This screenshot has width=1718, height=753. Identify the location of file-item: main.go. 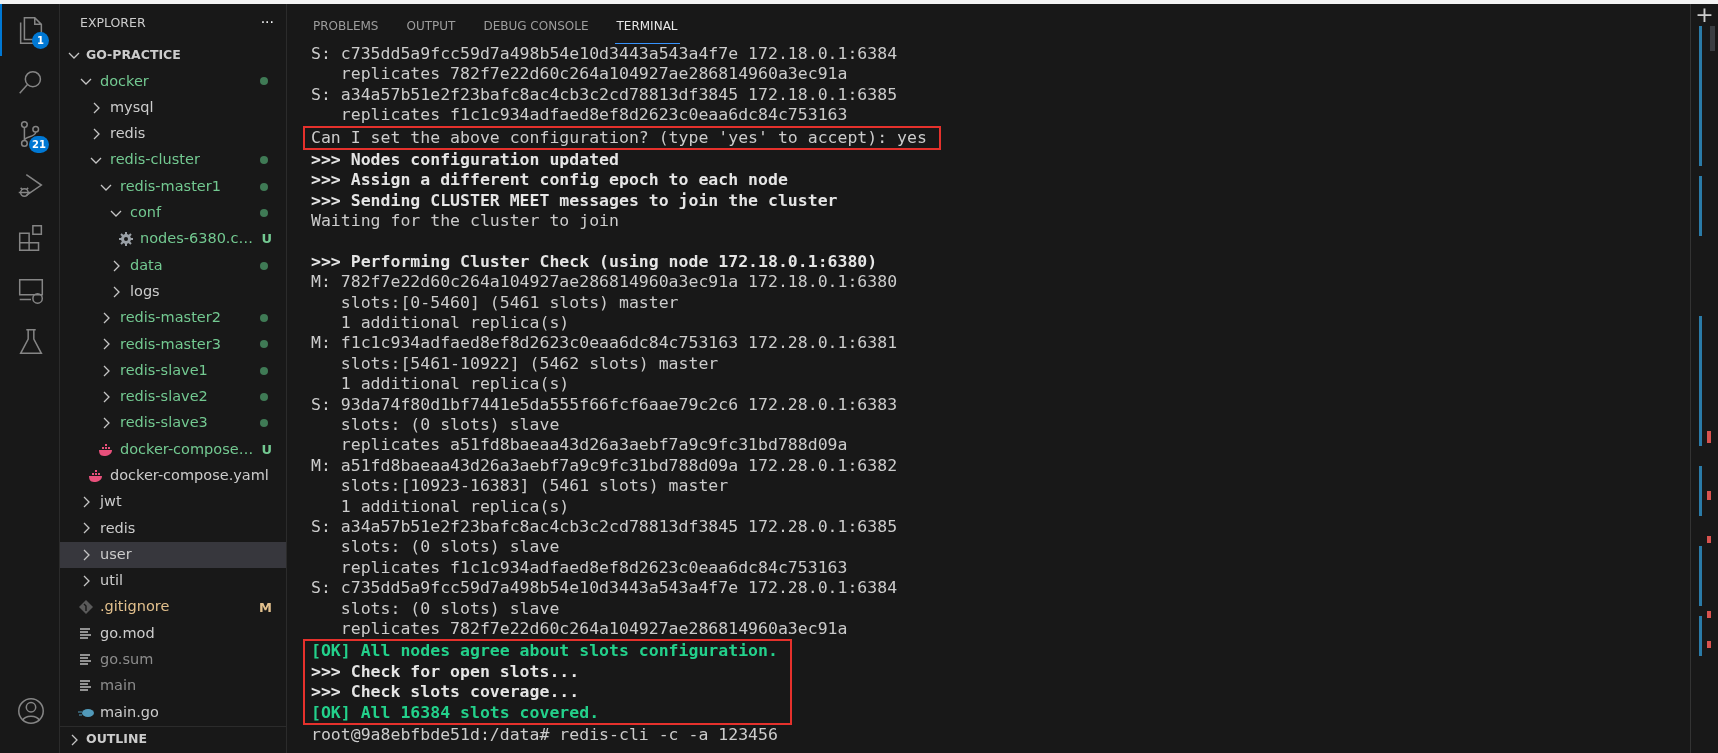
(173, 712).